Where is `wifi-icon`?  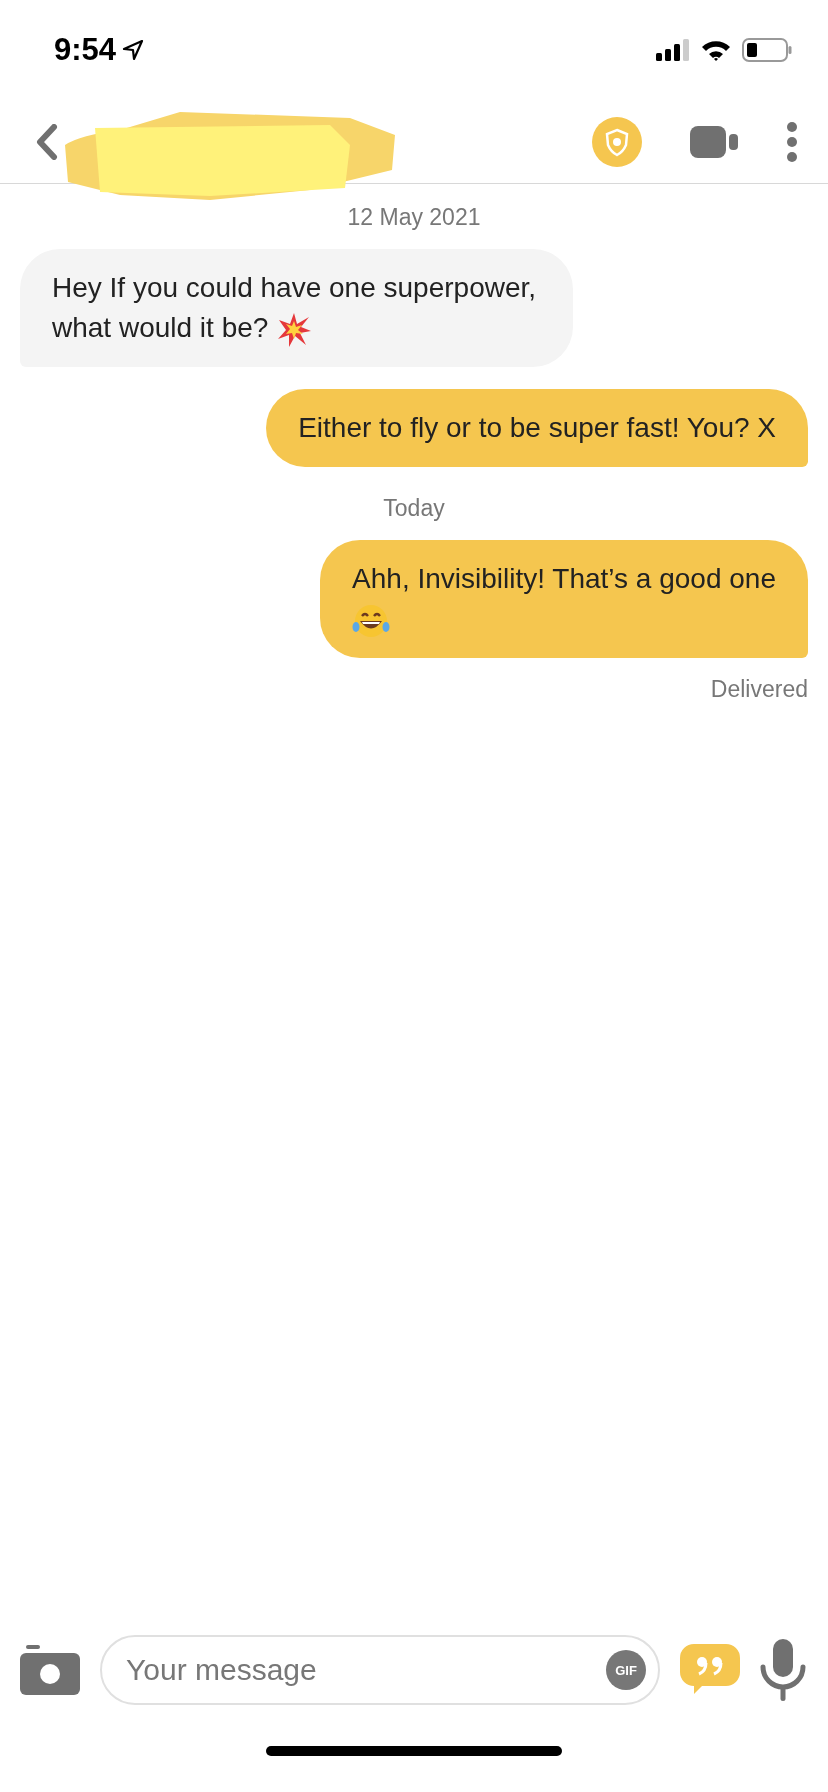 wifi-icon is located at coordinates (716, 50).